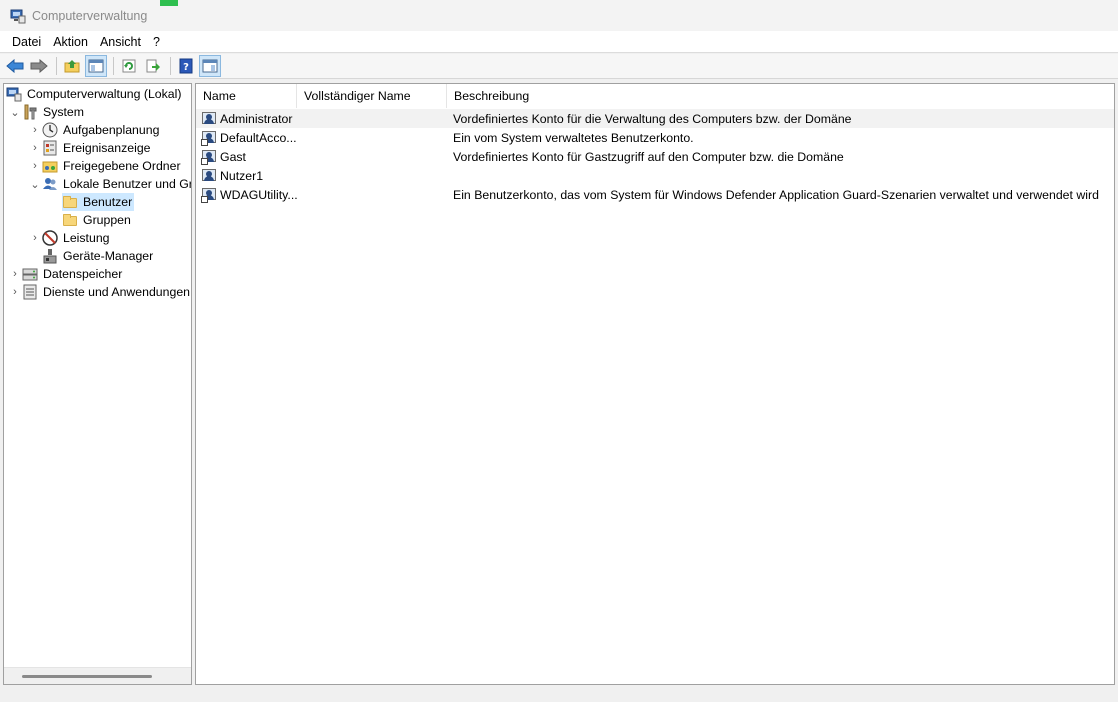 The height and width of the screenshot is (702, 1118). I want to click on show-hide-tree-icon, so click(96, 66).